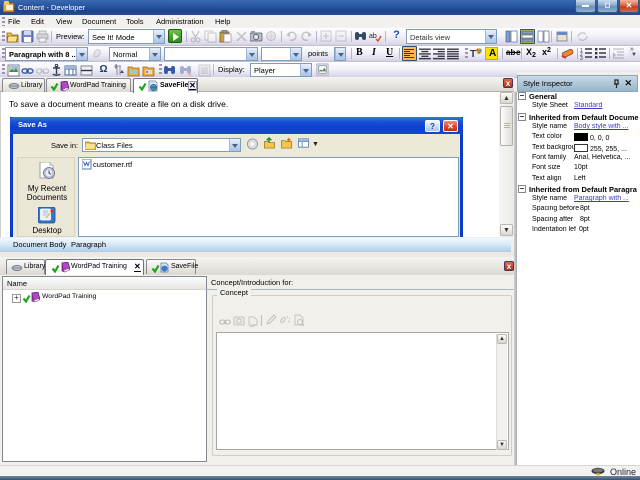 The image size is (640, 480). What do you see at coordinates (373, 36) in the screenshot?
I see `svg-text: ab` at bounding box center [373, 36].